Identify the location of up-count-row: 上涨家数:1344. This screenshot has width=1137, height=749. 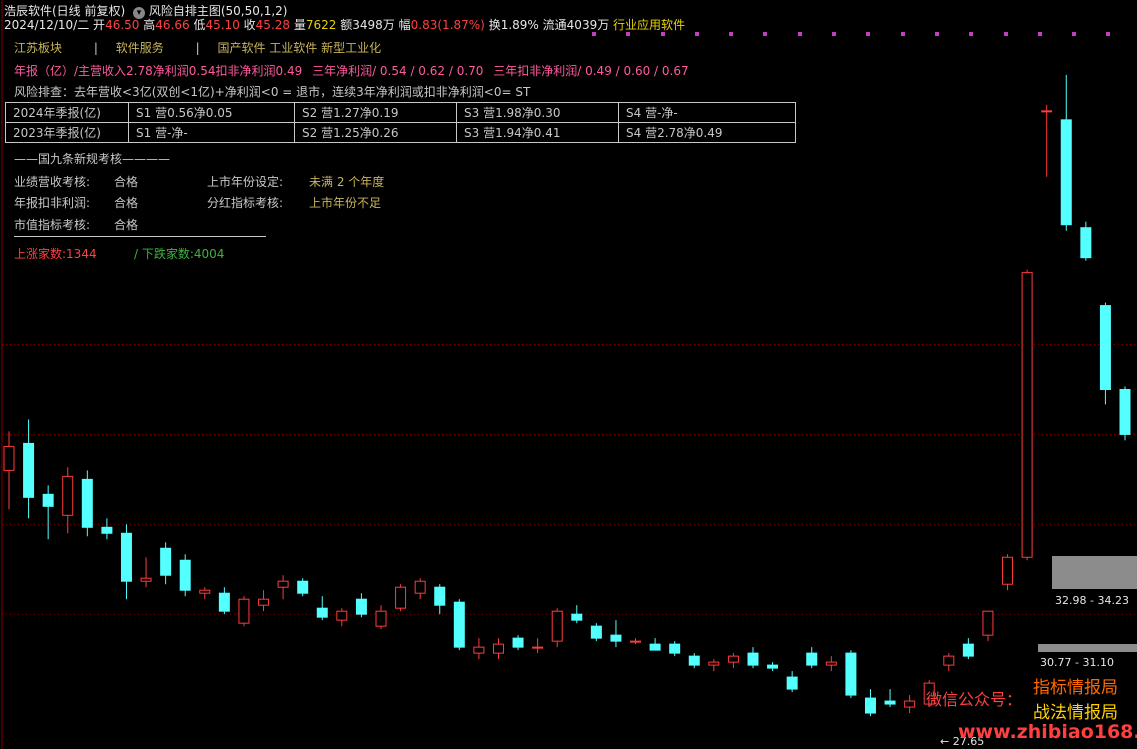
(55, 253).